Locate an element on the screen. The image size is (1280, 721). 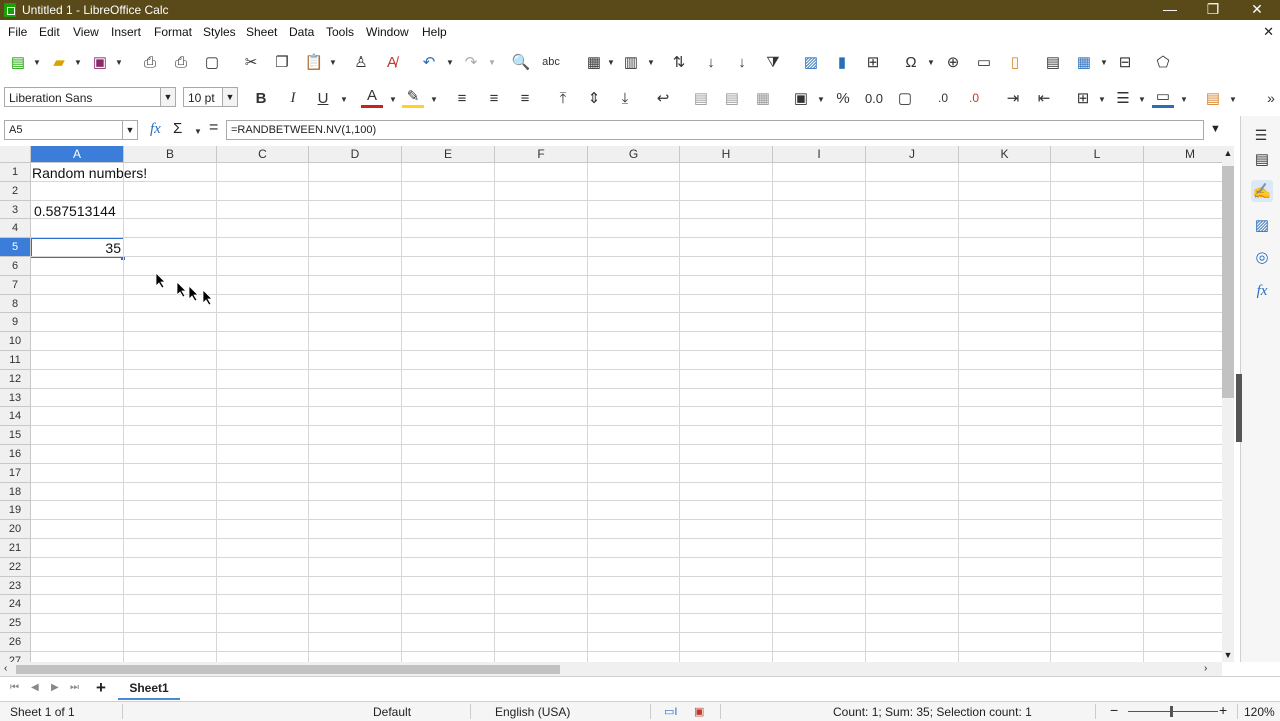
insert-image-icon: ▨ is located at coordinates (811, 62).